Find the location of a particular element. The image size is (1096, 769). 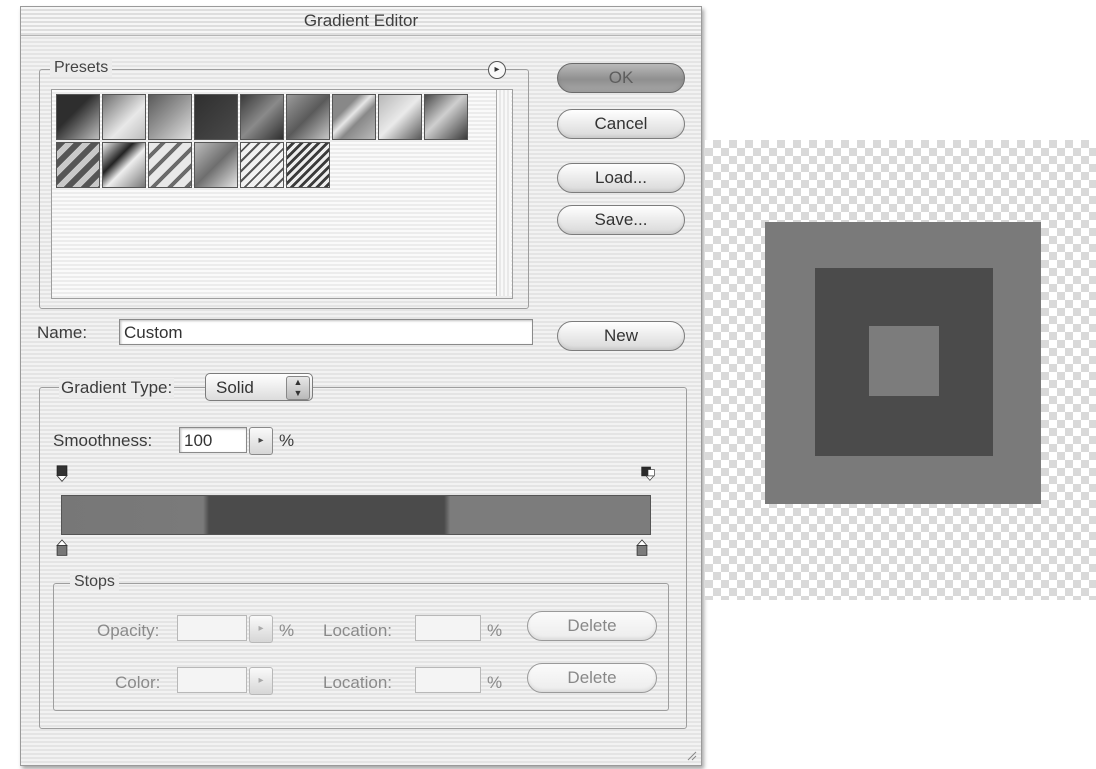

smoothness-unit: % is located at coordinates (287, 440).